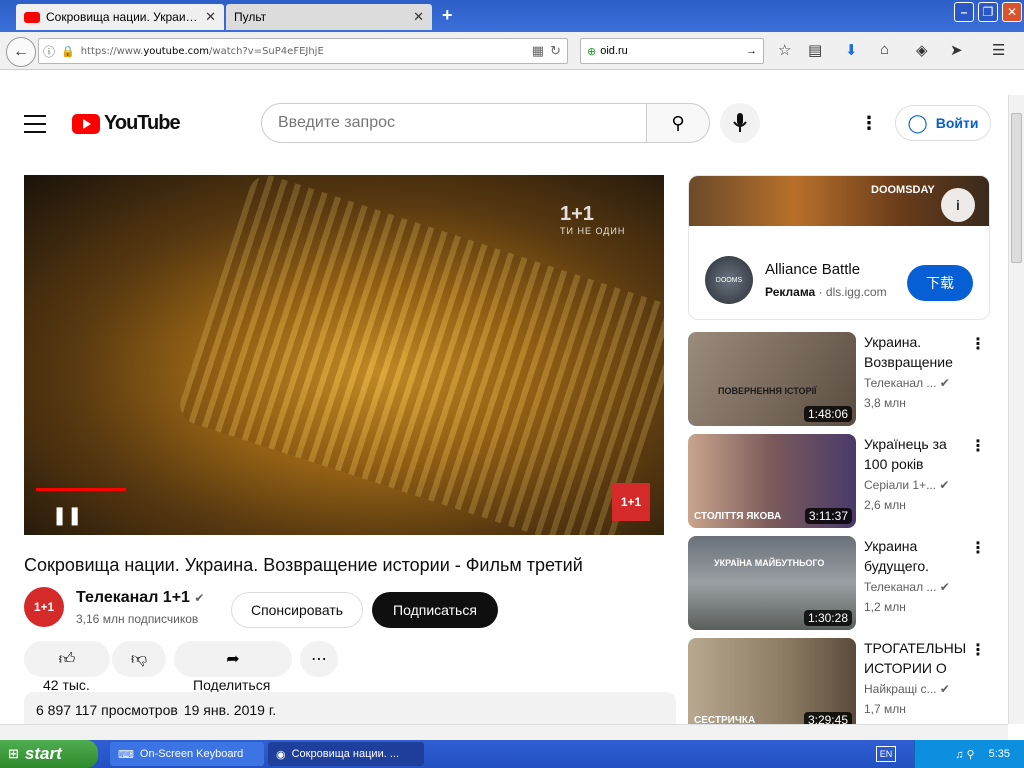 Image resolution: width=1024 pixels, height=768 pixels. What do you see at coordinates (826, 292) in the screenshot?
I see `ad-sponsor-line: Реклама · dls.igg.com` at bounding box center [826, 292].